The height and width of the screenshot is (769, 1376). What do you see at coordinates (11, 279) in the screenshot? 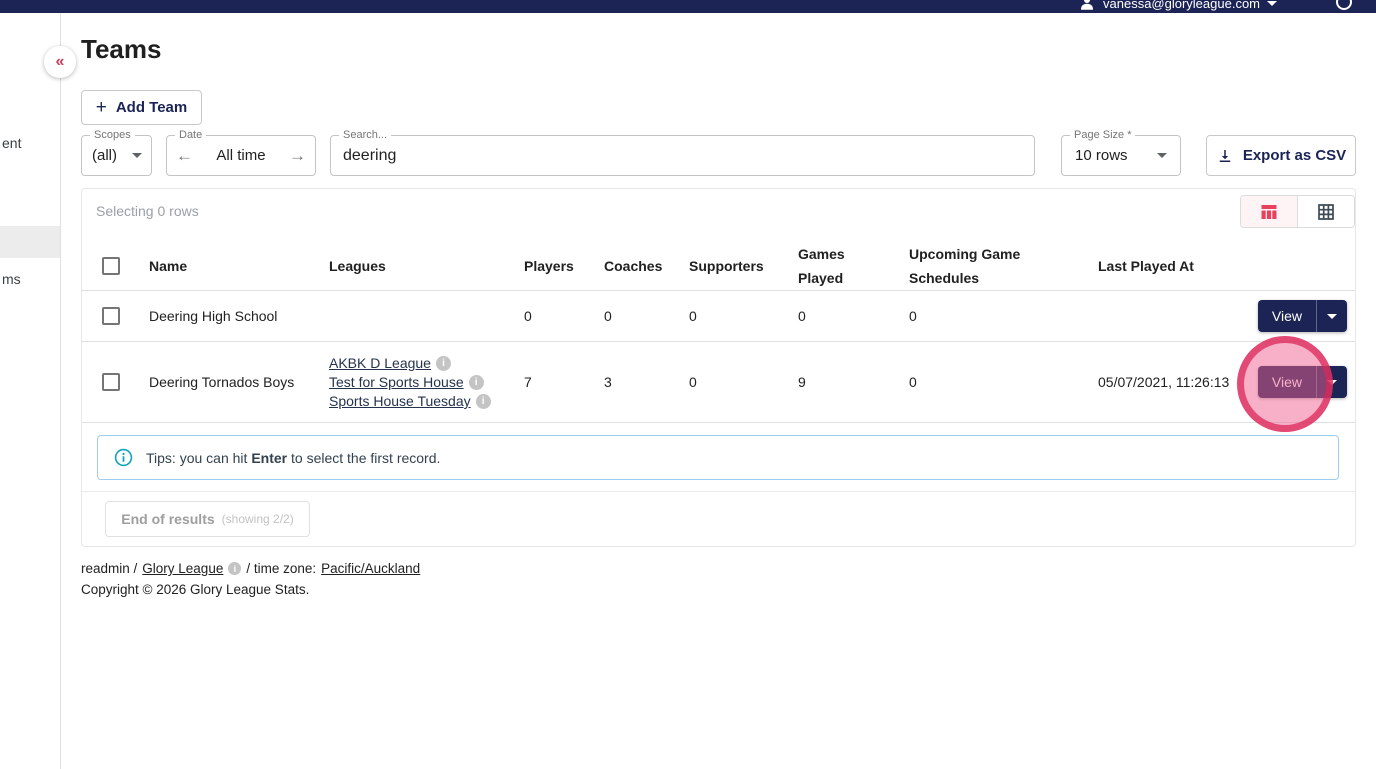
I see `sidebar-item-partial-2: ms` at bounding box center [11, 279].